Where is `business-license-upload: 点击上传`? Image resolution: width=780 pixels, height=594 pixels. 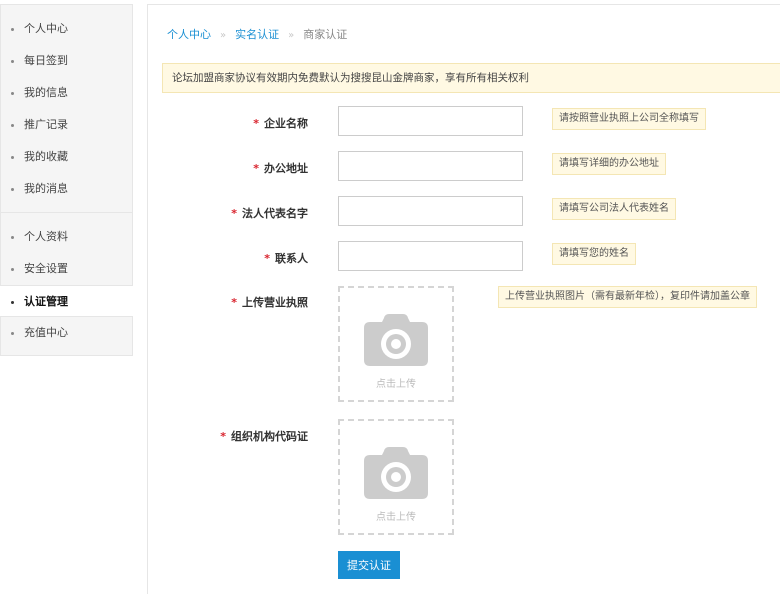
business-license-upload: 点击上传 is located at coordinates (396, 344).